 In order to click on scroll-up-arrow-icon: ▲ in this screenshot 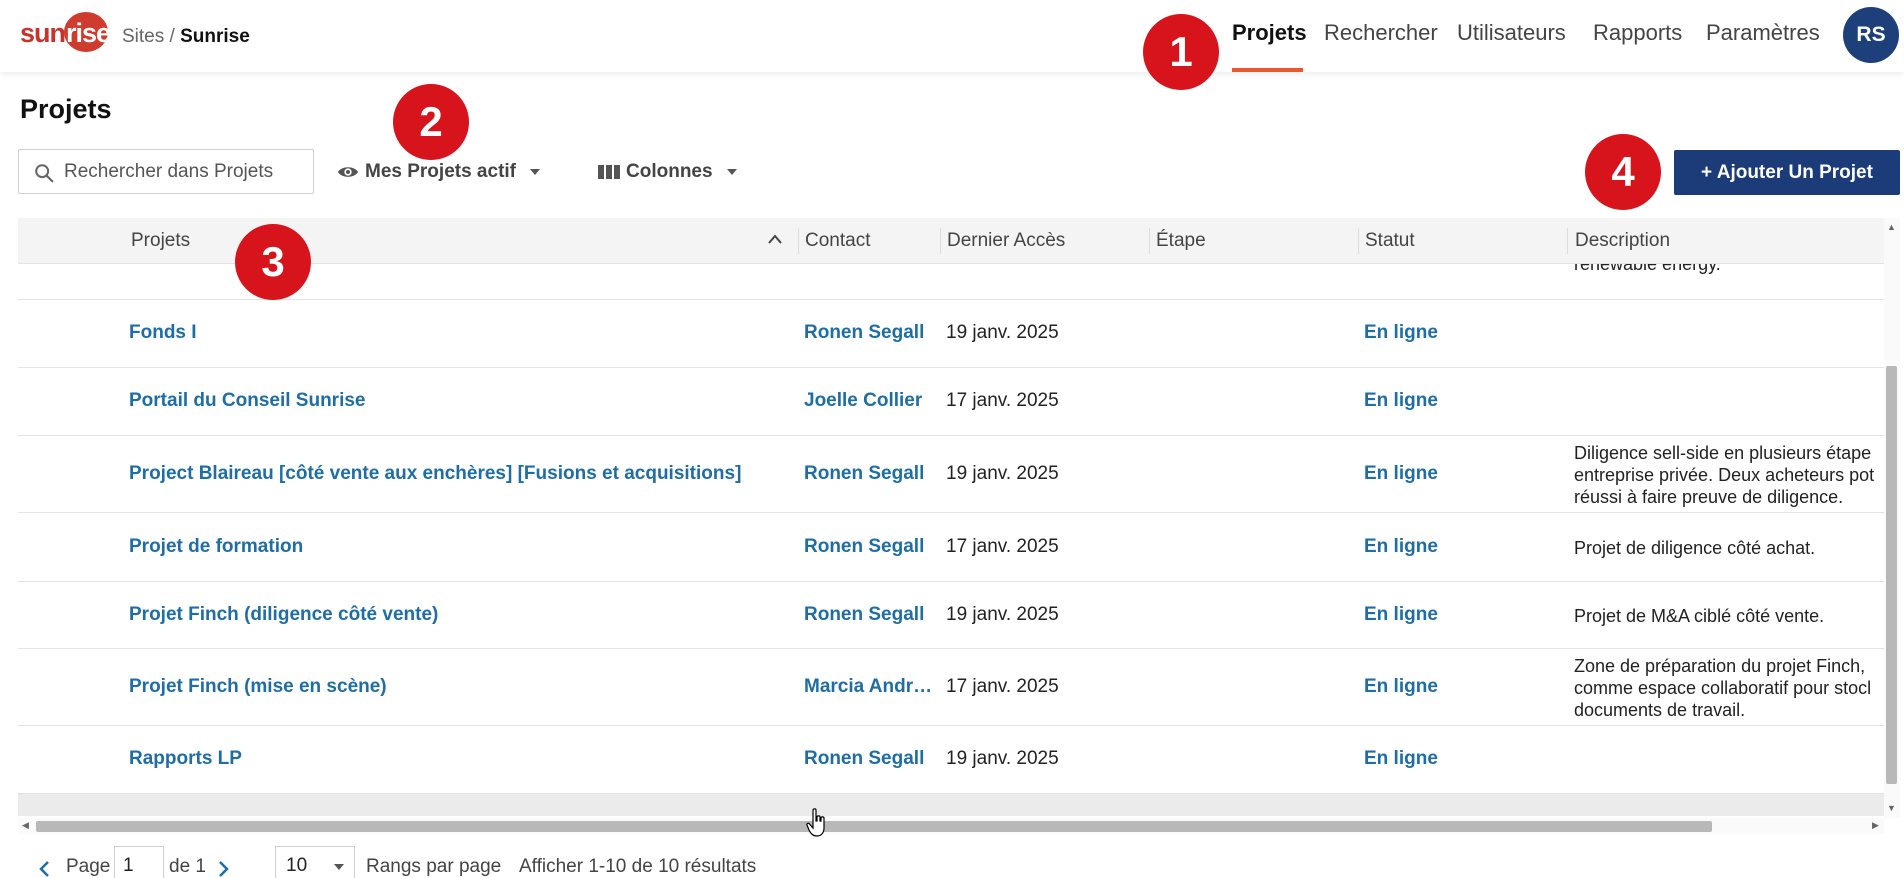, I will do `click(1891, 227)`.